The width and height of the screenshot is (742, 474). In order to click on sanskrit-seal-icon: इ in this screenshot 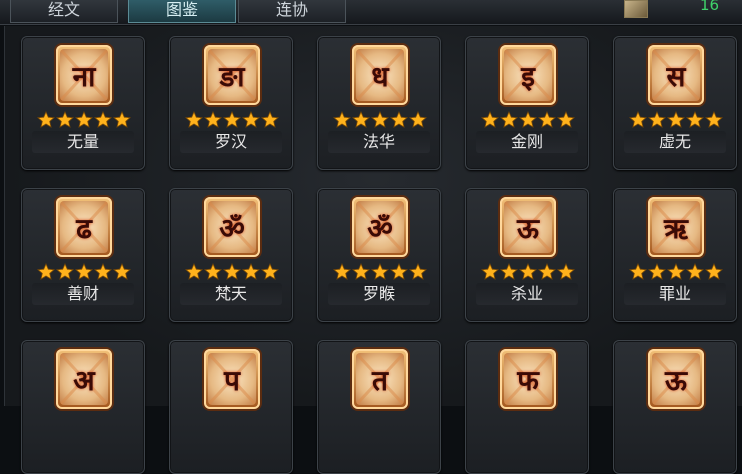, I will do `click(528, 75)`.